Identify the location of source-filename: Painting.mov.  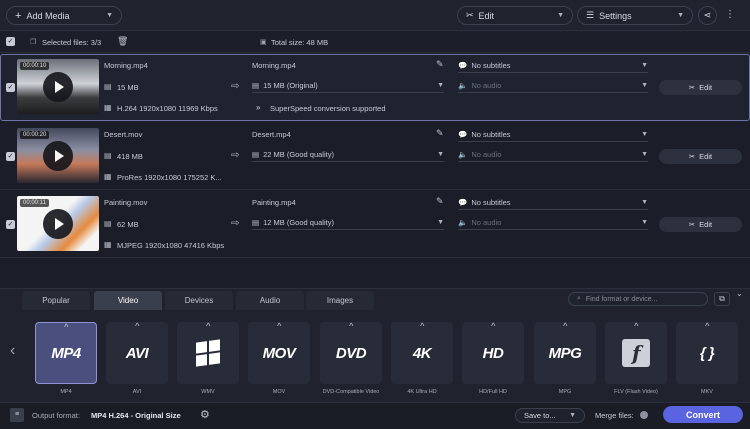
(126, 202).